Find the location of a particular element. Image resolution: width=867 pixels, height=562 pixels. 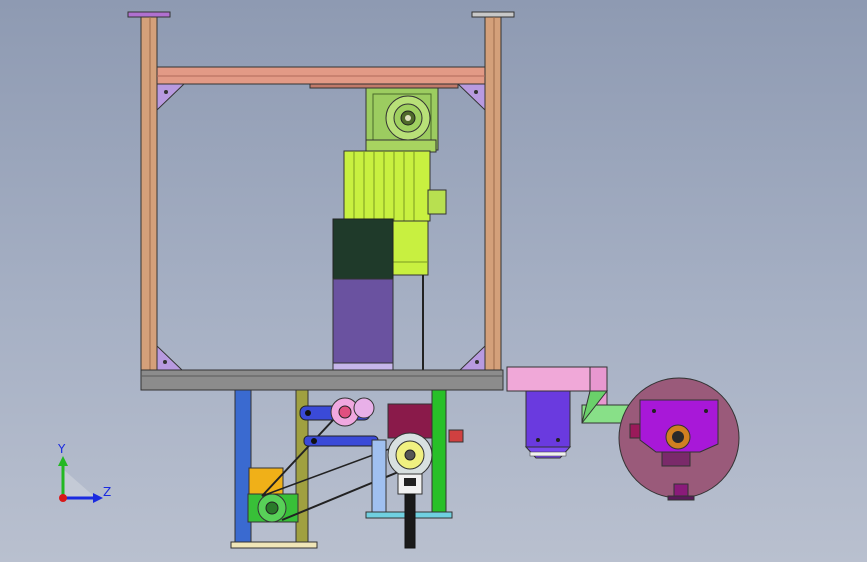

triad-shadow is located at coordinates (80, 484).